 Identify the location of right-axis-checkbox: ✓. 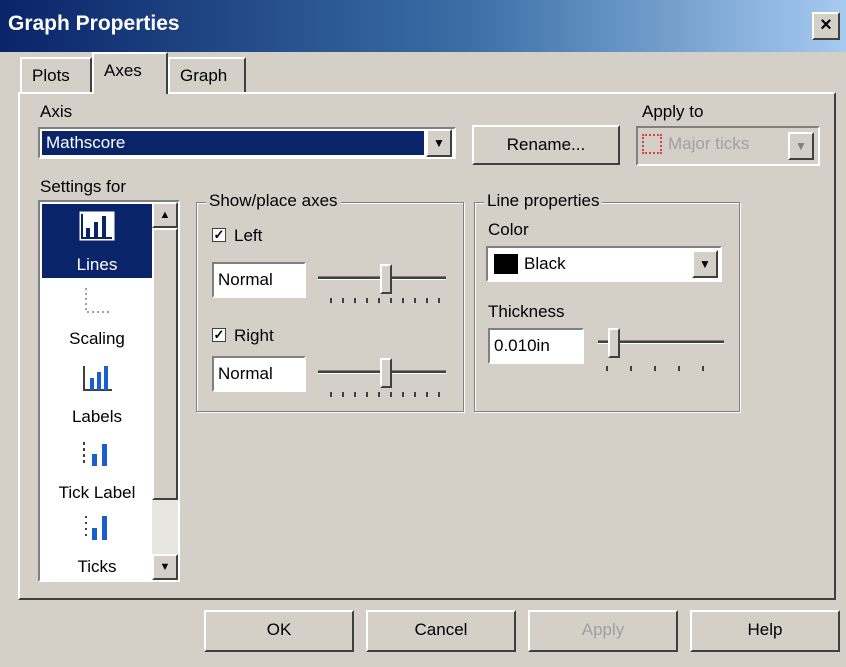
(219, 335).